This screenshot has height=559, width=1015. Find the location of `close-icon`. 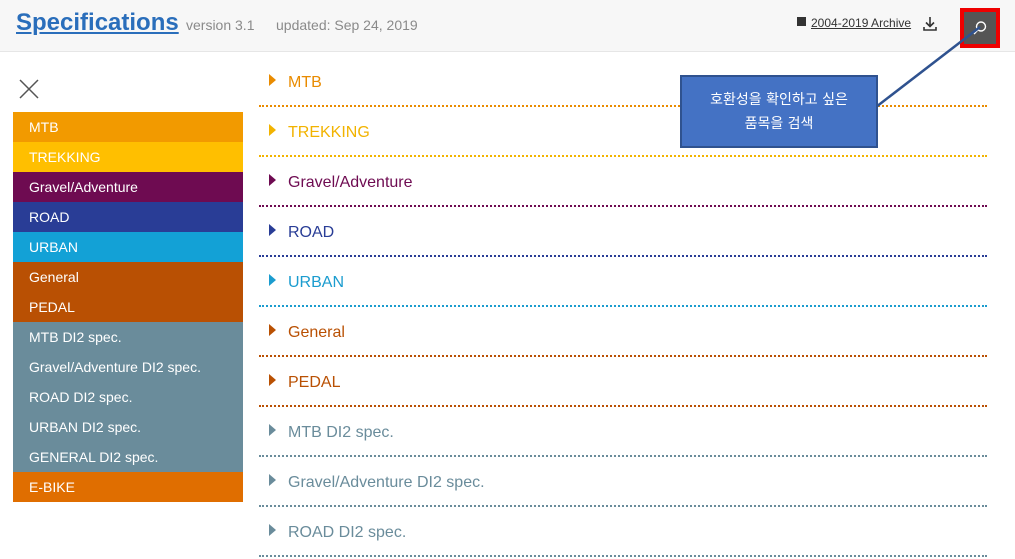

close-icon is located at coordinates (29, 89).